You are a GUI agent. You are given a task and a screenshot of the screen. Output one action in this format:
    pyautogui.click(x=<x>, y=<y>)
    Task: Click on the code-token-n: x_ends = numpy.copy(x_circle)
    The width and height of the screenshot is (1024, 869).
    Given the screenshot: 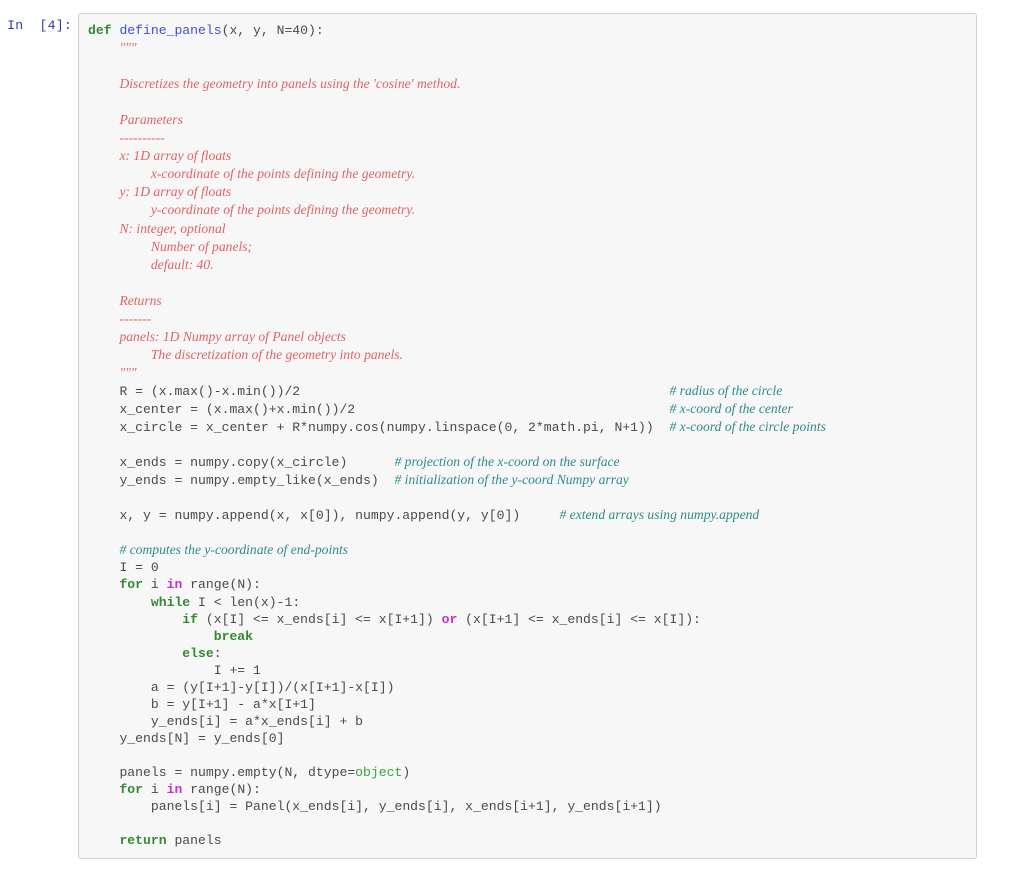 What is the action you would take?
    pyautogui.click(x=233, y=463)
    